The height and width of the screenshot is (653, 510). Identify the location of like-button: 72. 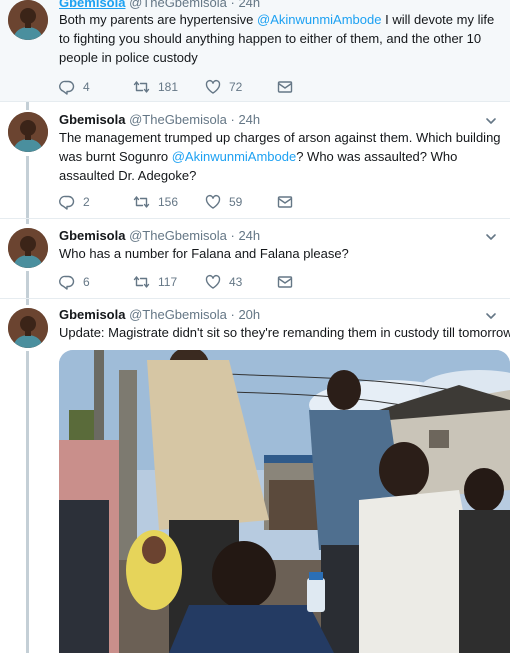
(223, 87).